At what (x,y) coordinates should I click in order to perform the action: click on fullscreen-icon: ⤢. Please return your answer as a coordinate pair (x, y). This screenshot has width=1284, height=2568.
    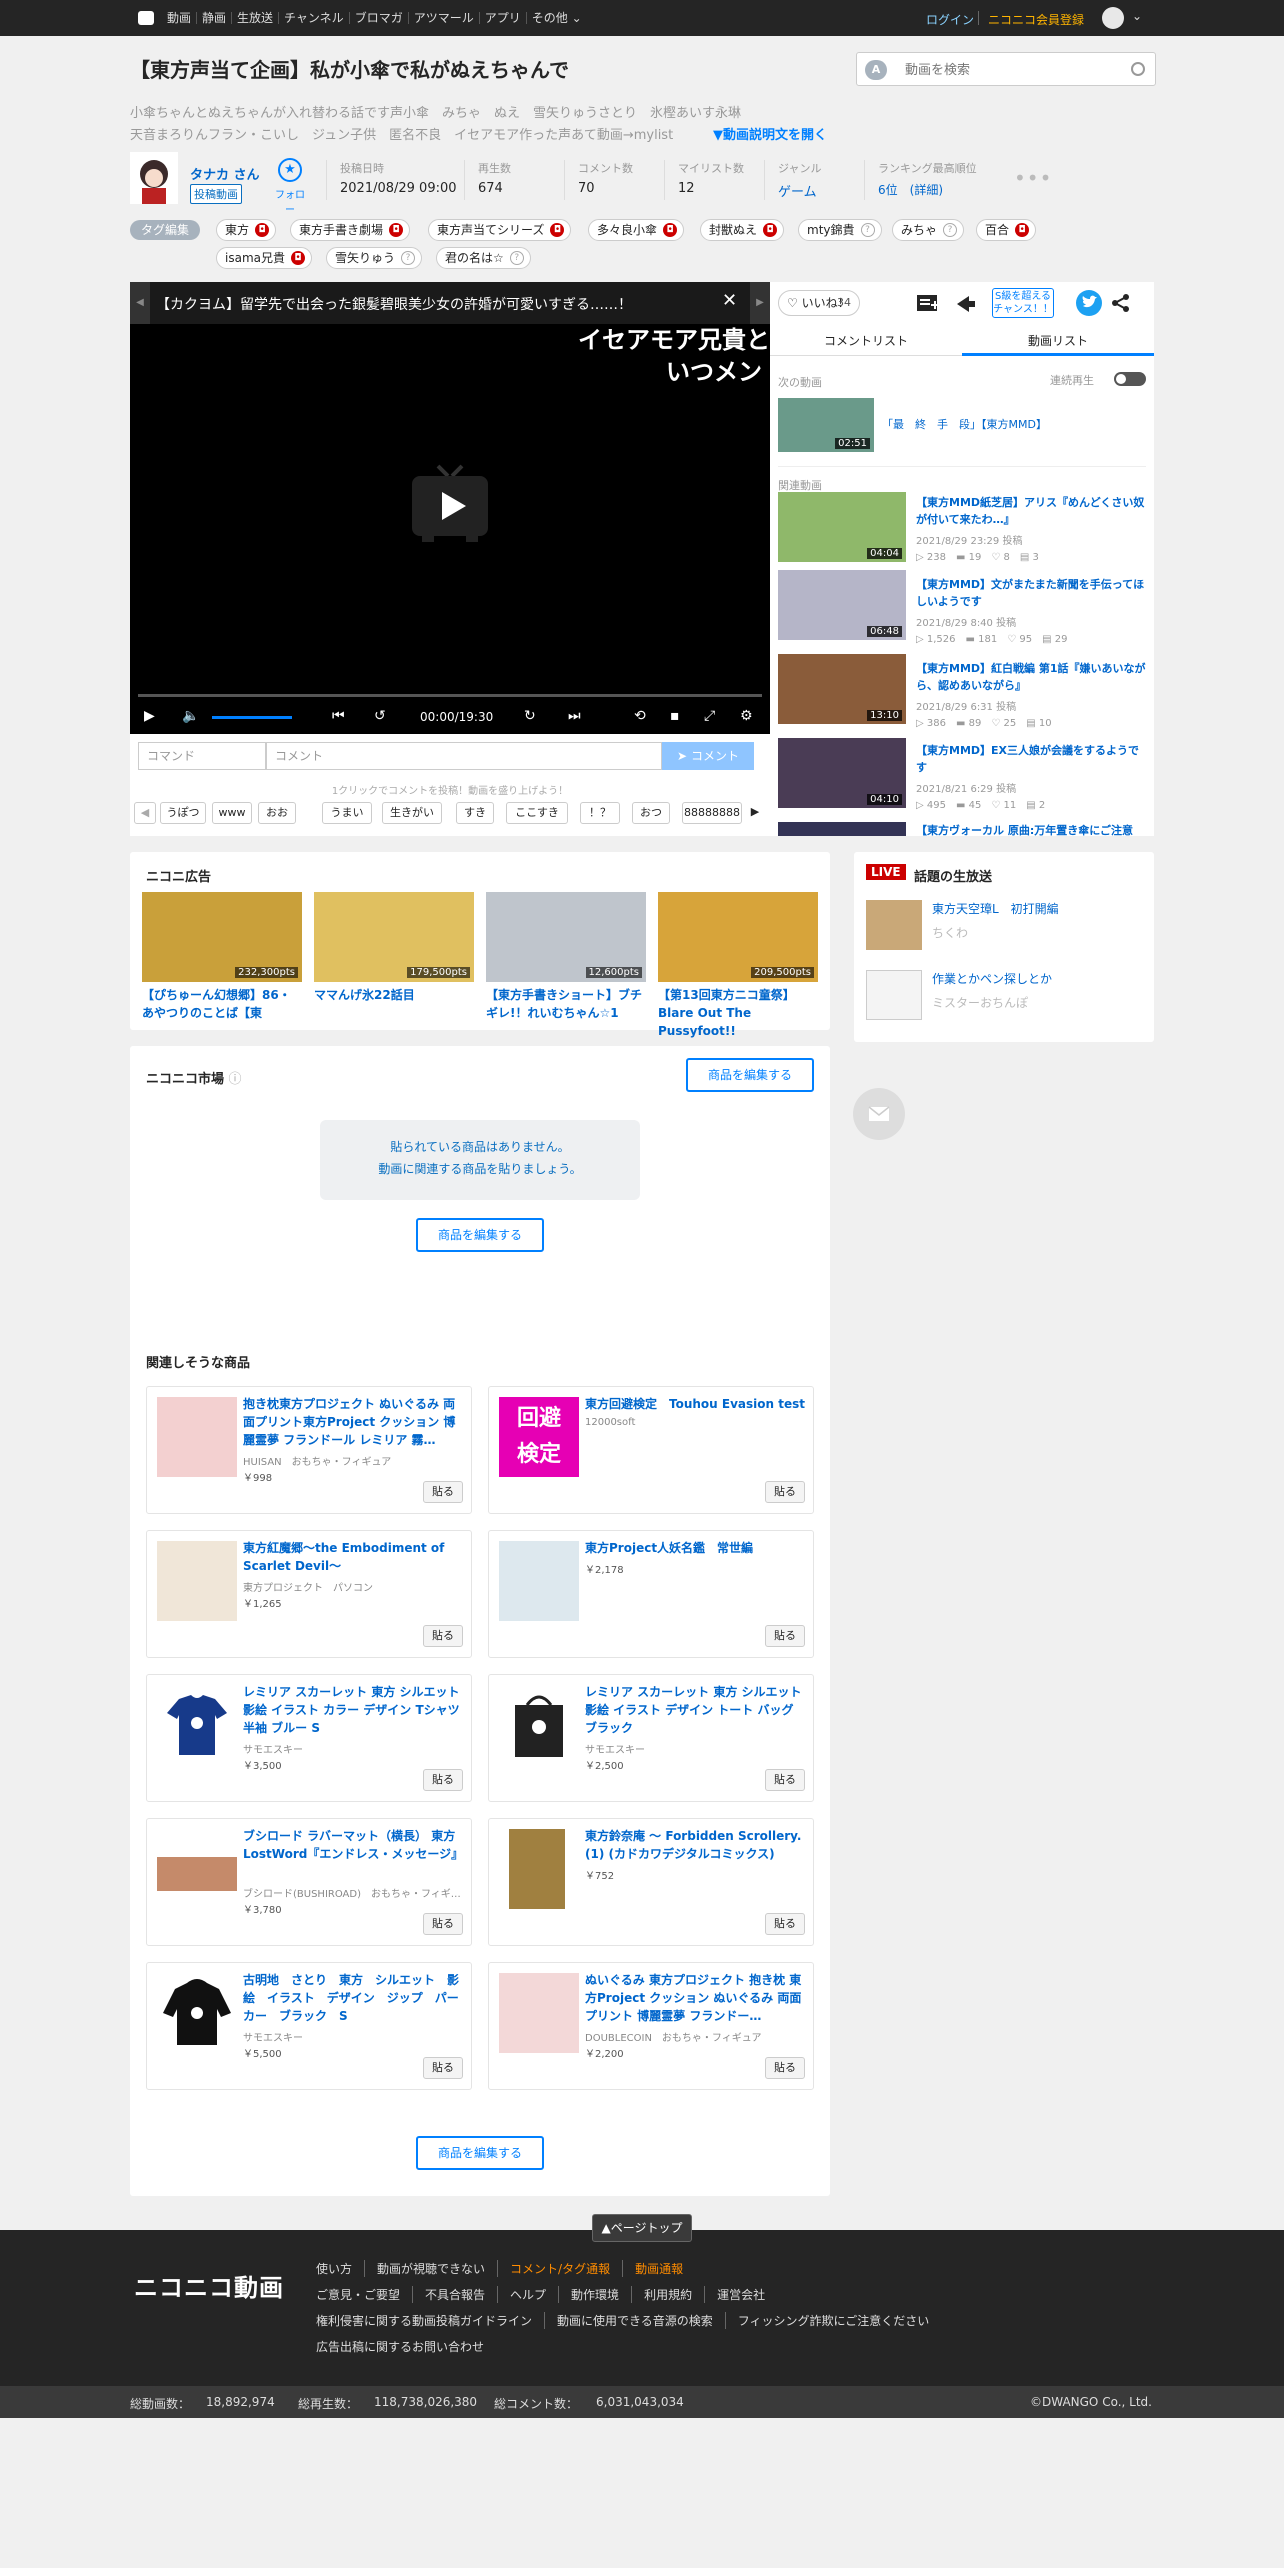
    Looking at the image, I should click on (709, 716).